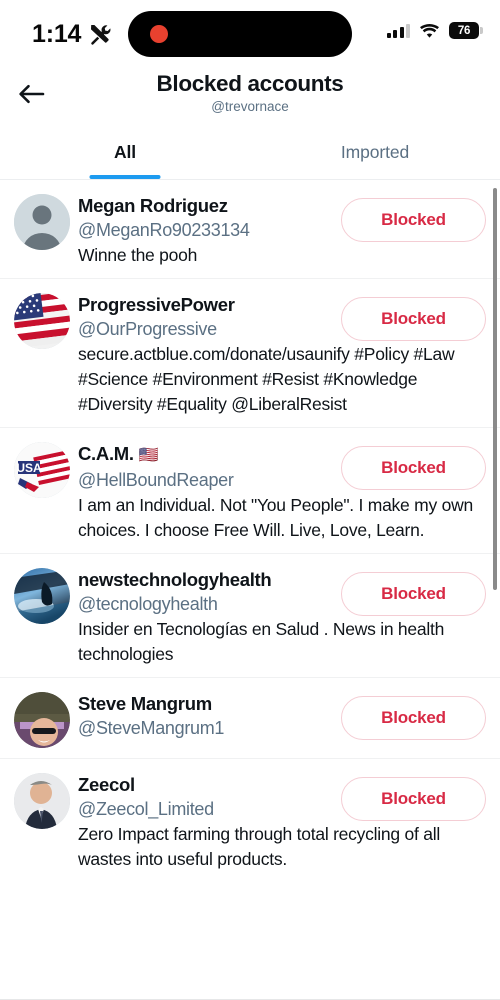  I want to click on display-name: Zeecol, so click(106, 784).